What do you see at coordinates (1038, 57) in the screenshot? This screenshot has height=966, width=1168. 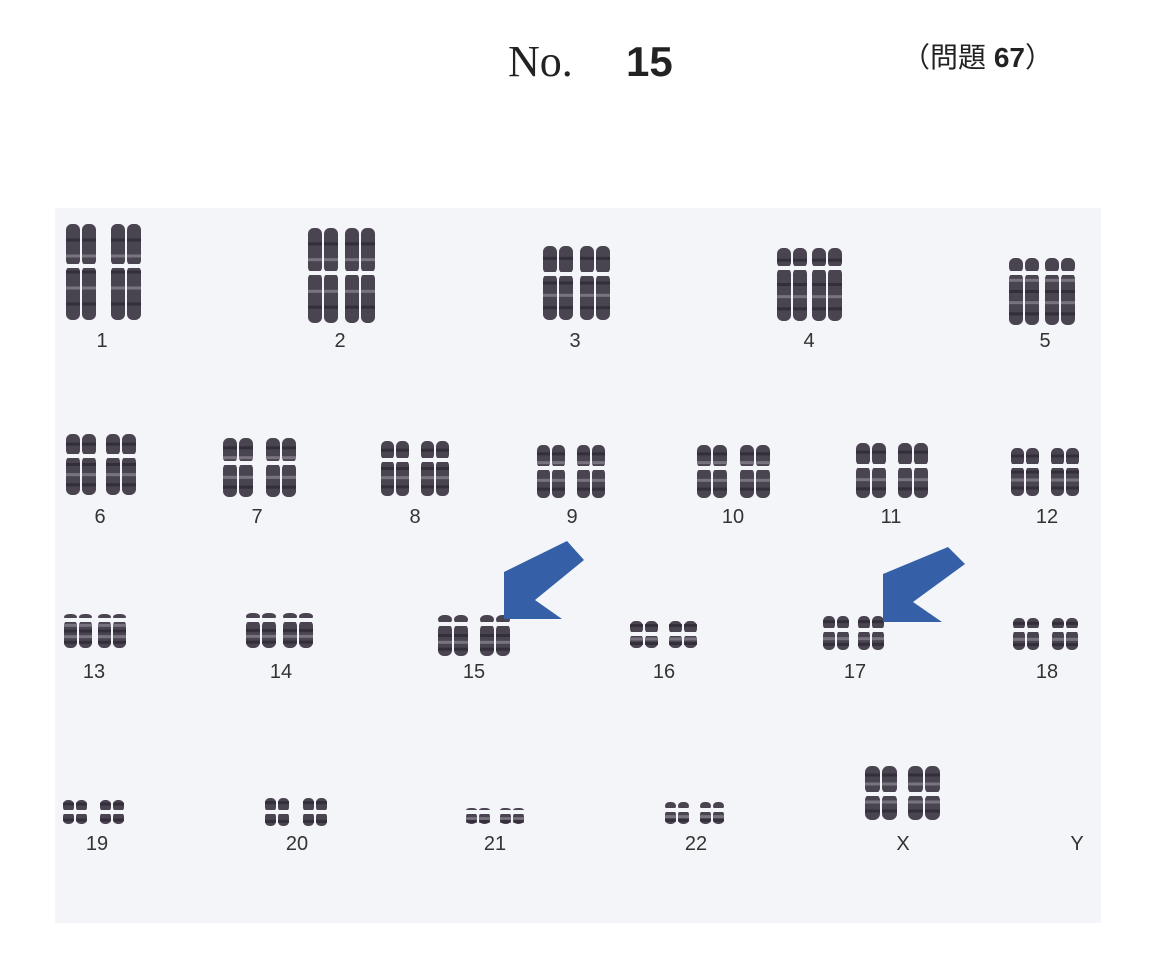 I see `question-ref-close: ）` at bounding box center [1038, 57].